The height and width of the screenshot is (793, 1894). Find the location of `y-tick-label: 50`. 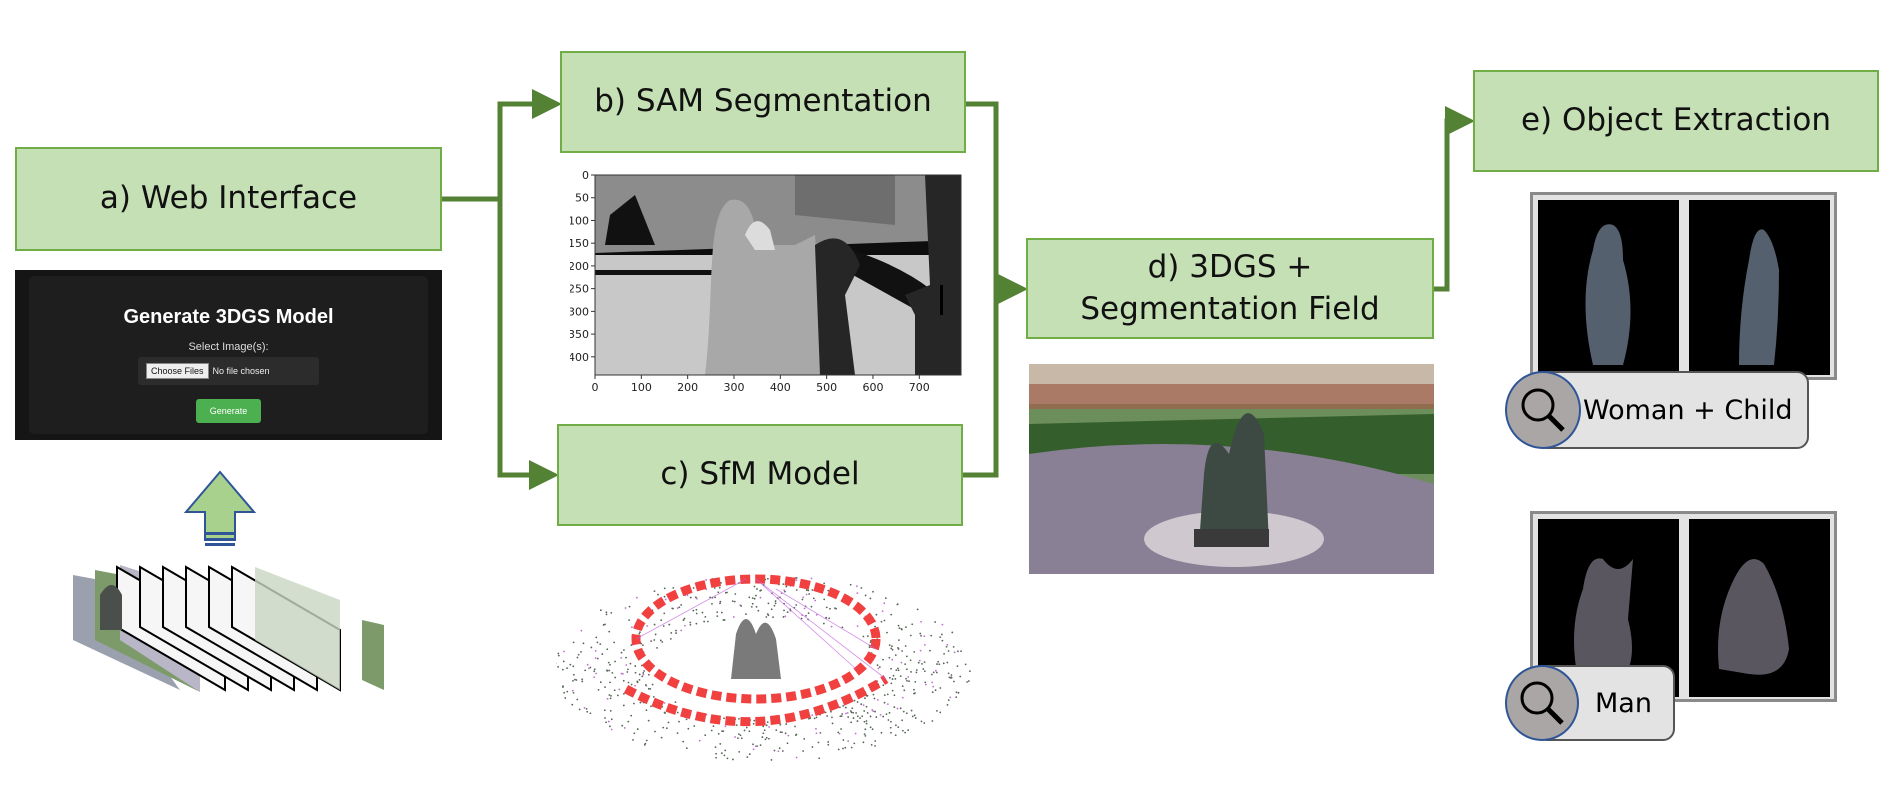

y-tick-label: 50 is located at coordinates (582, 198).